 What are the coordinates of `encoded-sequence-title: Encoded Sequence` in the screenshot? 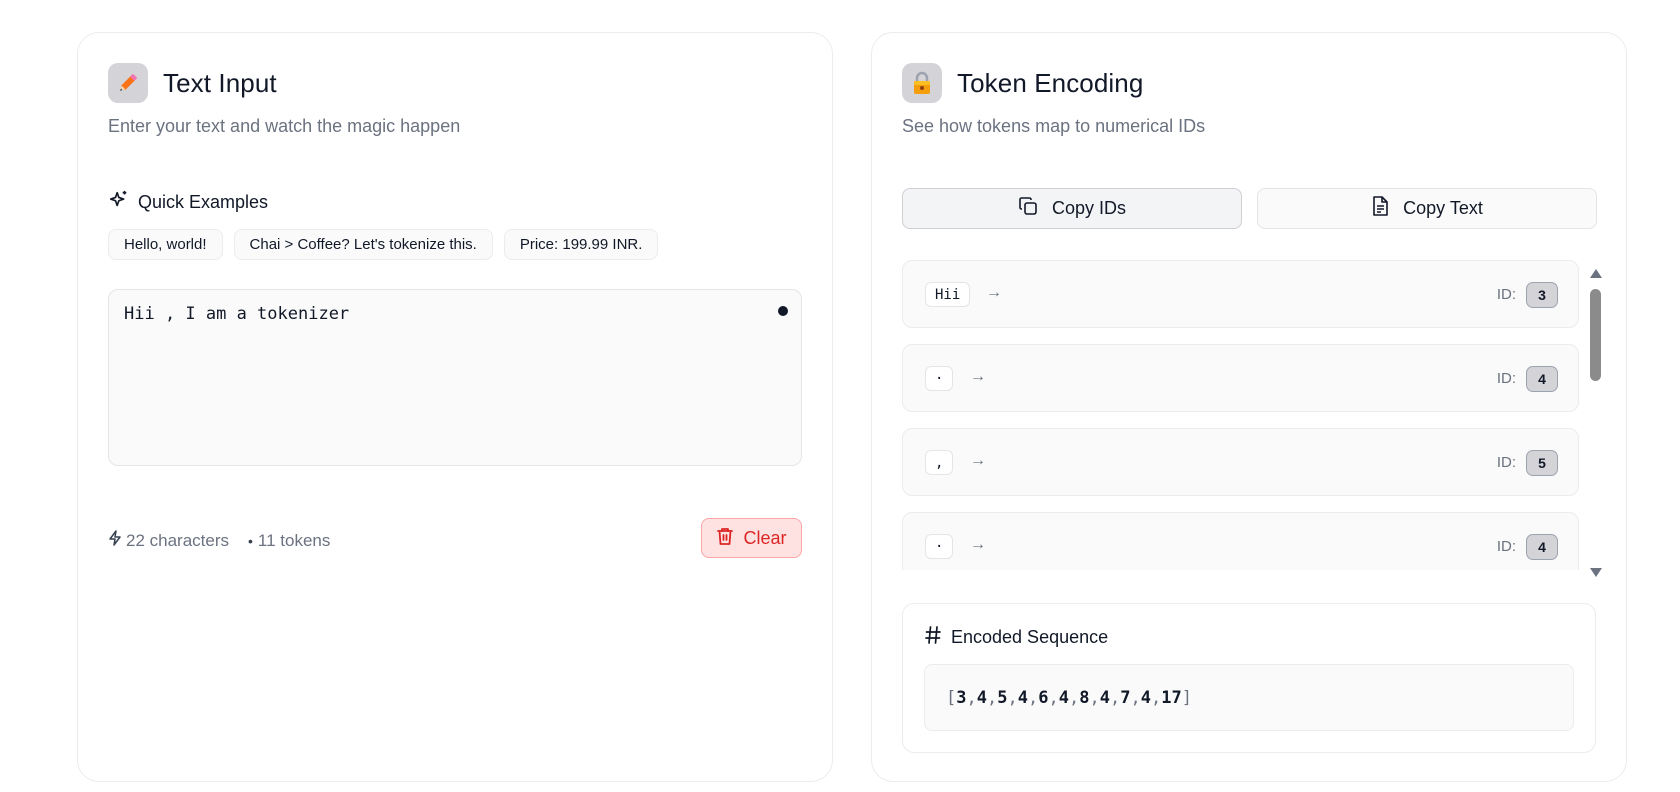 It's located at (1030, 637).